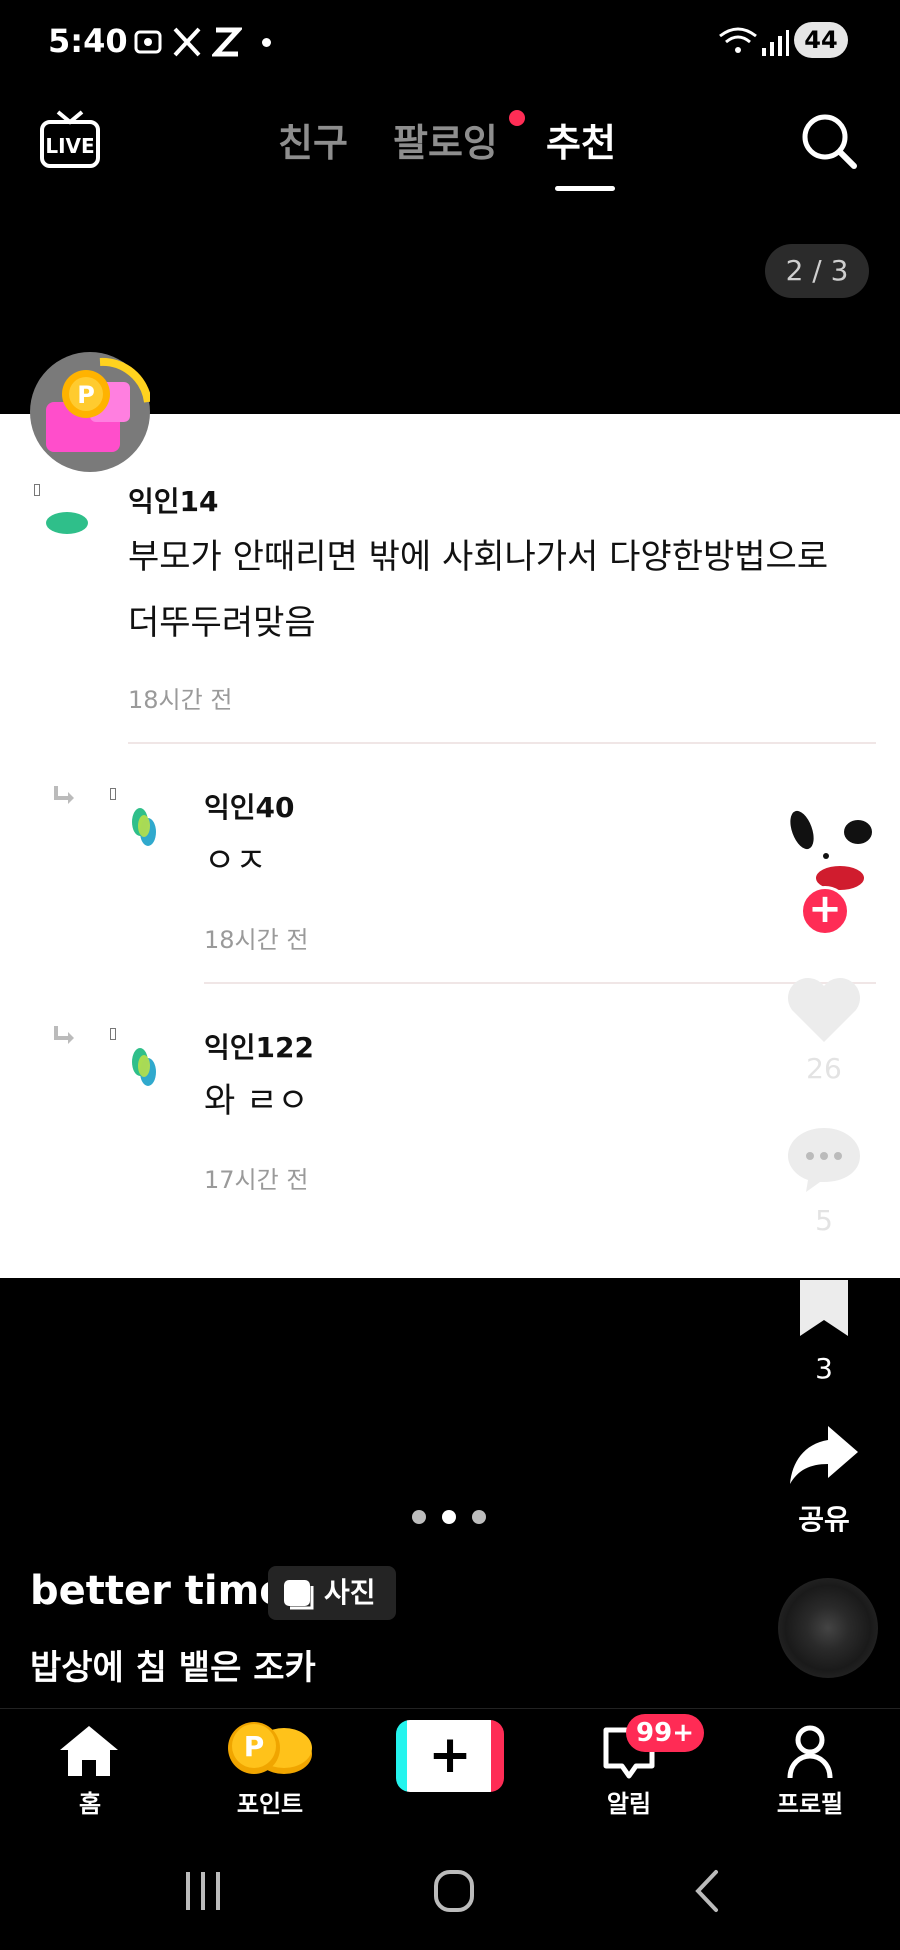 The width and height of the screenshot is (900, 1950). What do you see at coordinates (235, 861) in the screenshot?
I see `comment-text: ㅇㅈ` at bounding box center [235, 861].